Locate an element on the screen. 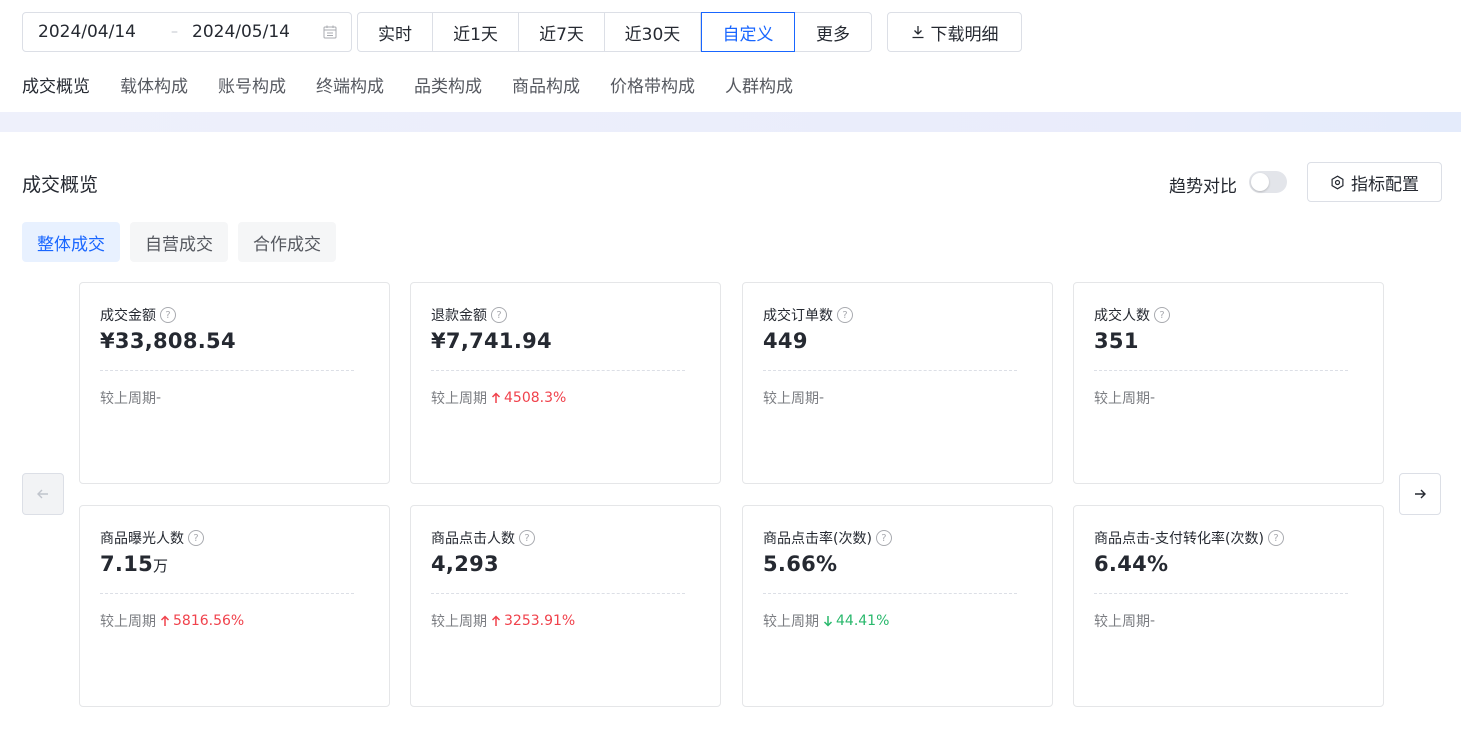  trend-compare-toggle is located at coordinates (1268, 182).